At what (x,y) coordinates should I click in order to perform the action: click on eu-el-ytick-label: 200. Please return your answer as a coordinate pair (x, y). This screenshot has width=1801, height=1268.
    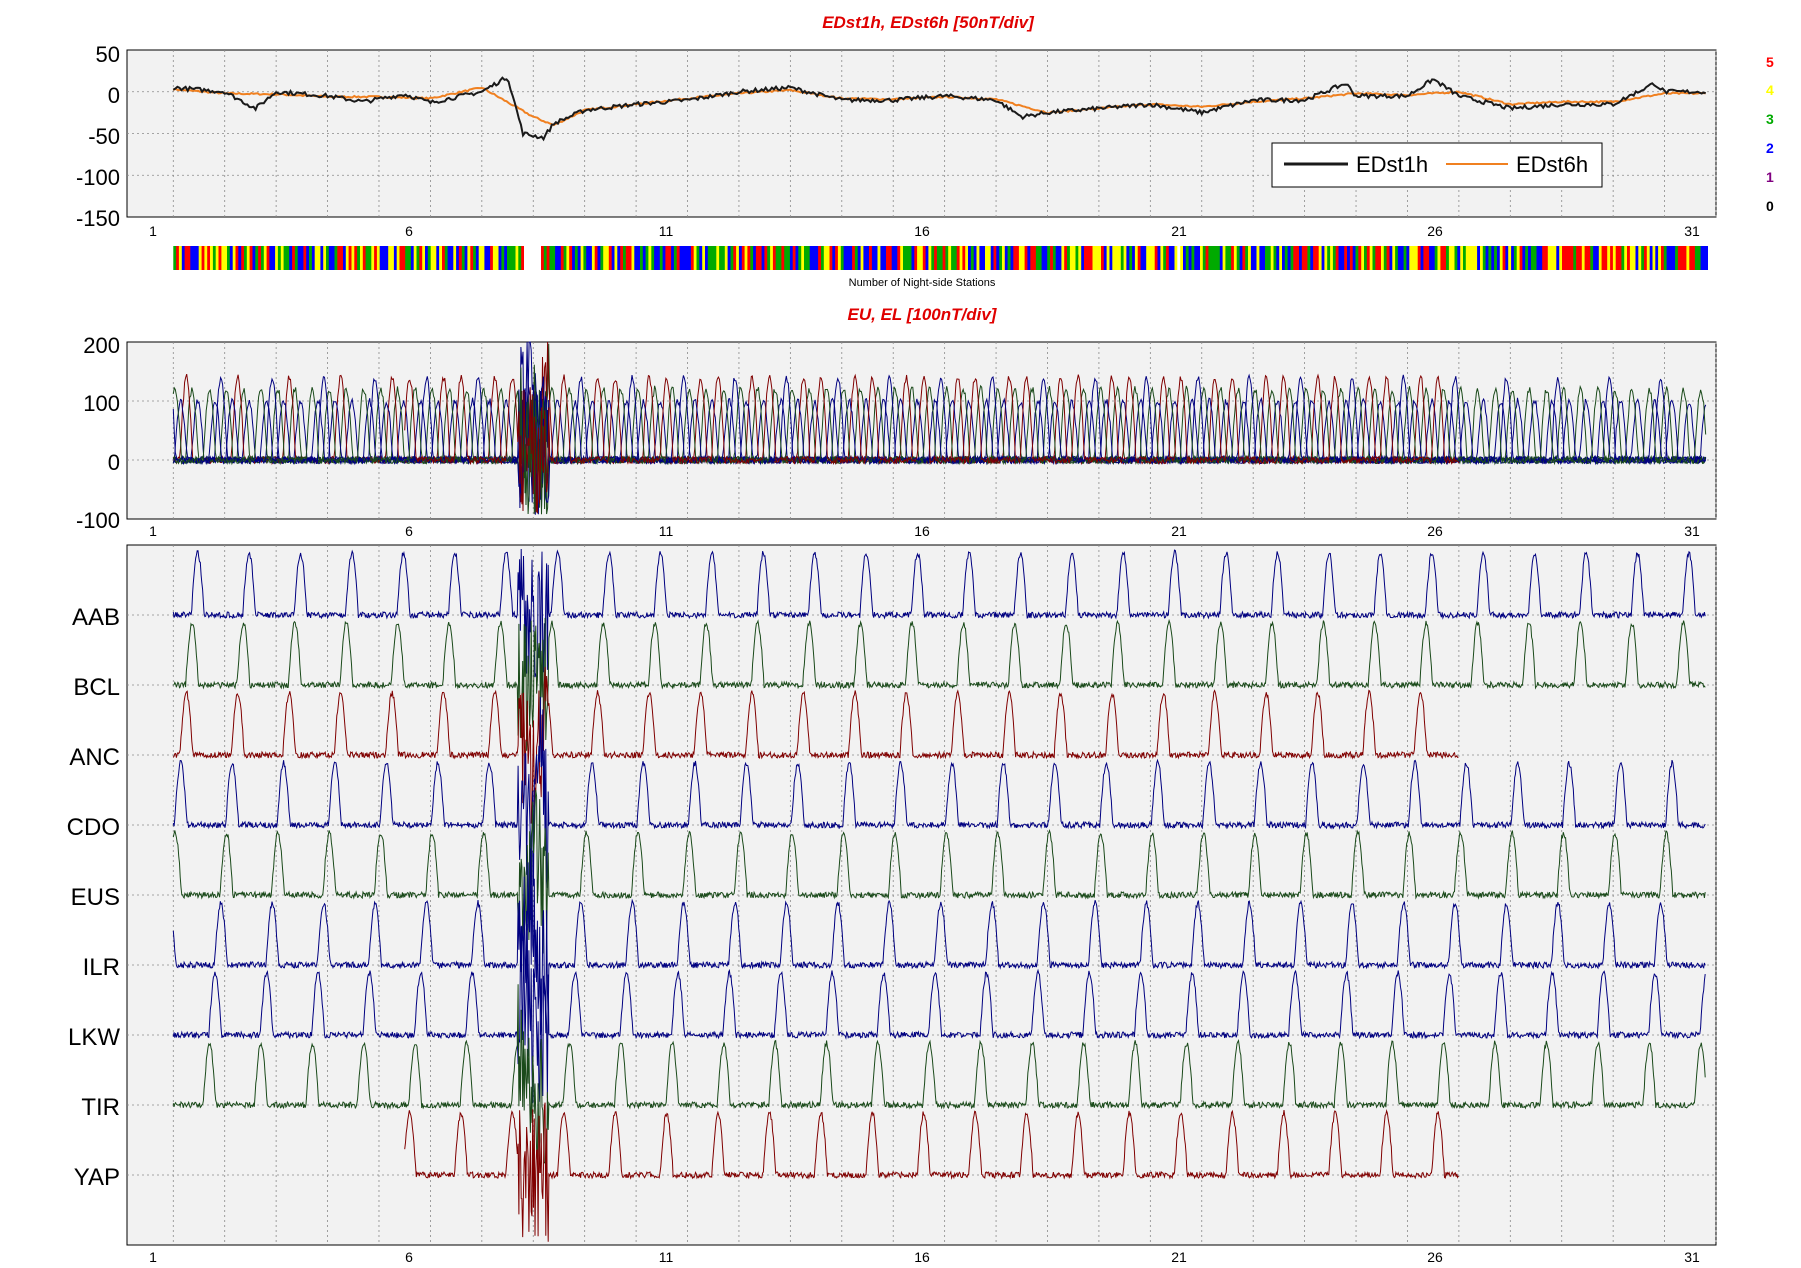
    Looking at the image, I should click on (101, 345).